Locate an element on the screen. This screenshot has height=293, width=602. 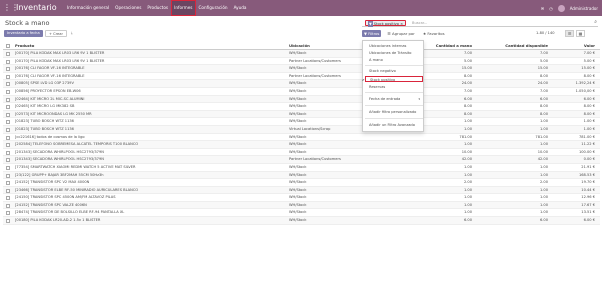
search-icon: ⌕ is located at coordinates (595, 22).